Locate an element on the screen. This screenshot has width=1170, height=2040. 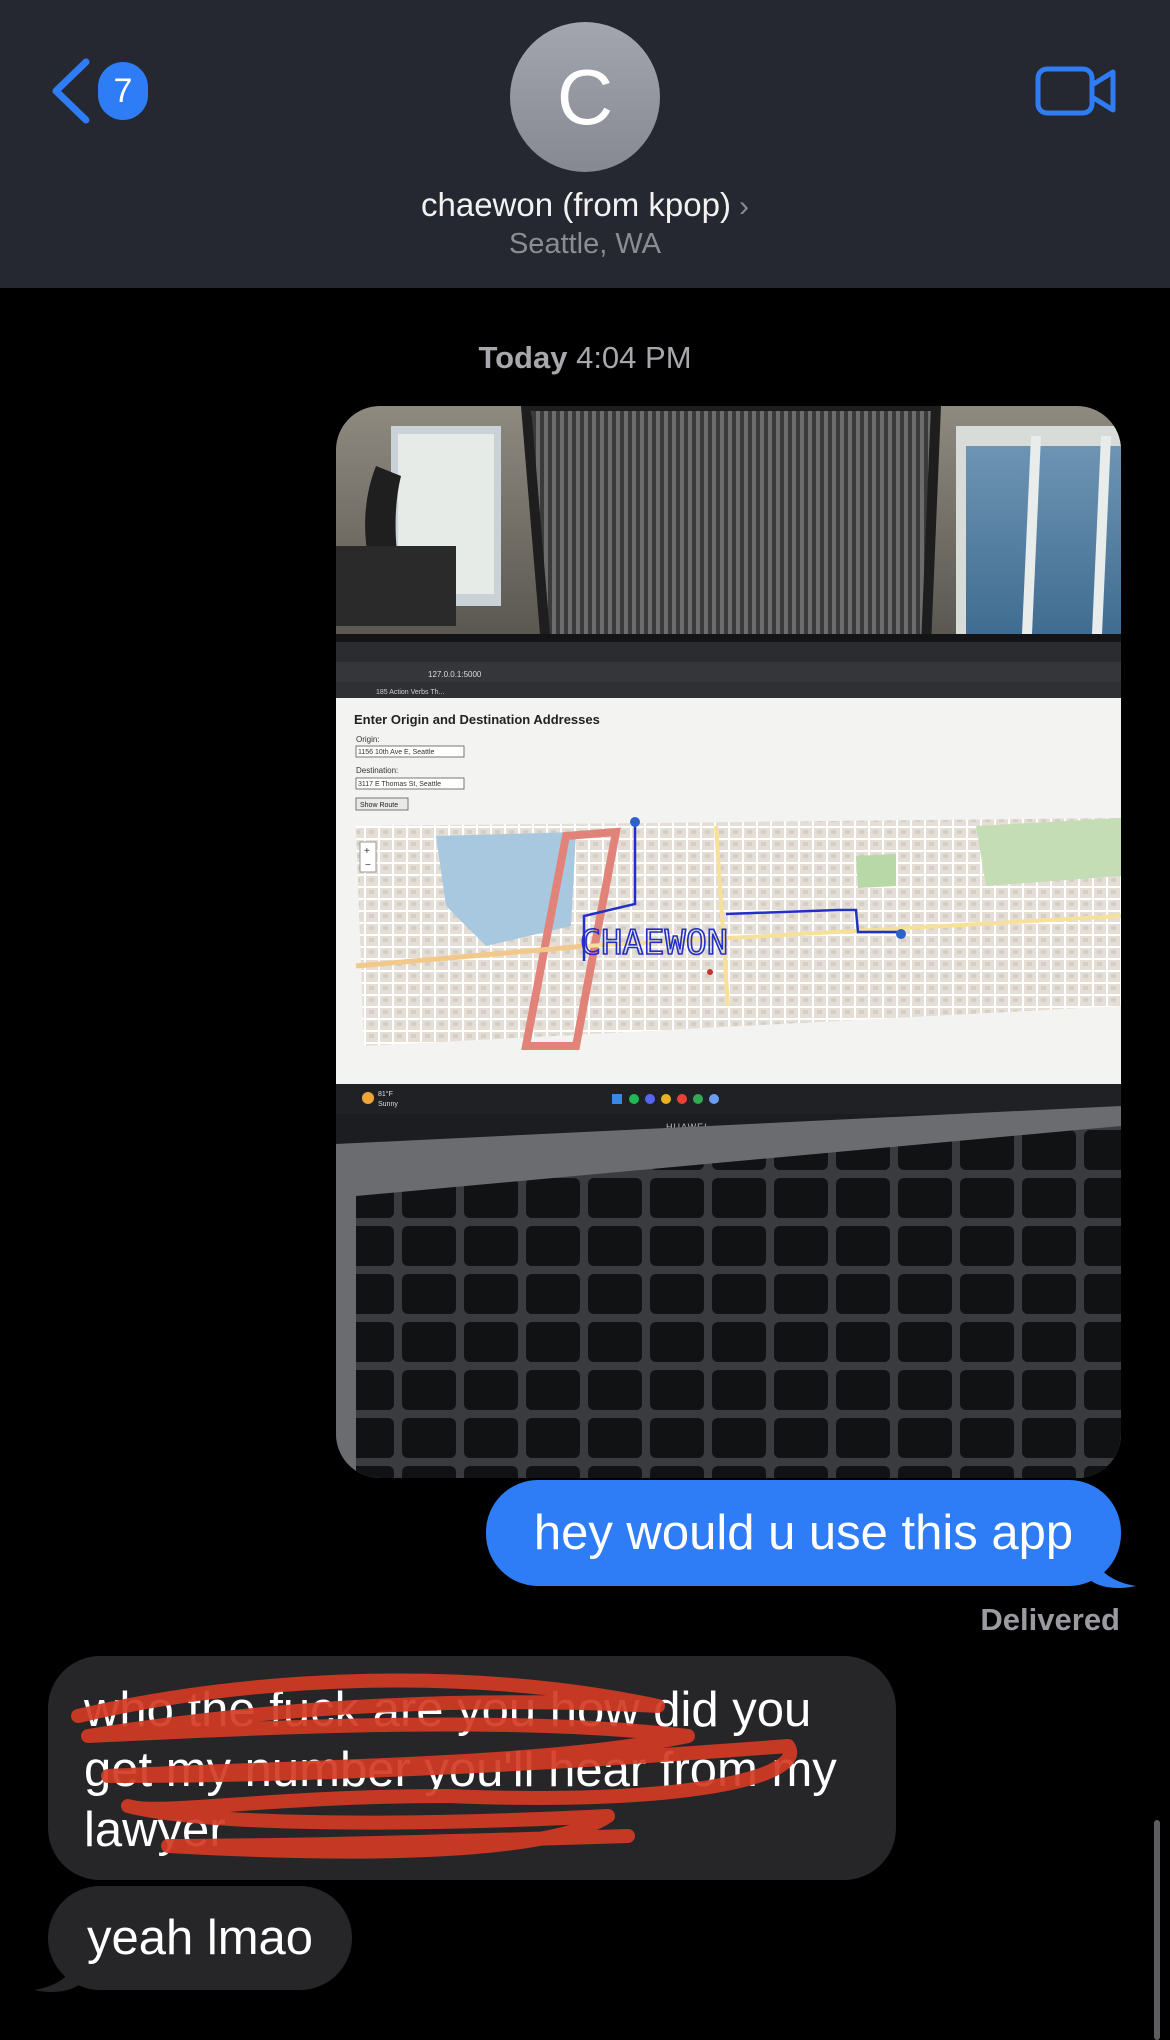
chevron-left-icon is located at coordinates (71, 91).